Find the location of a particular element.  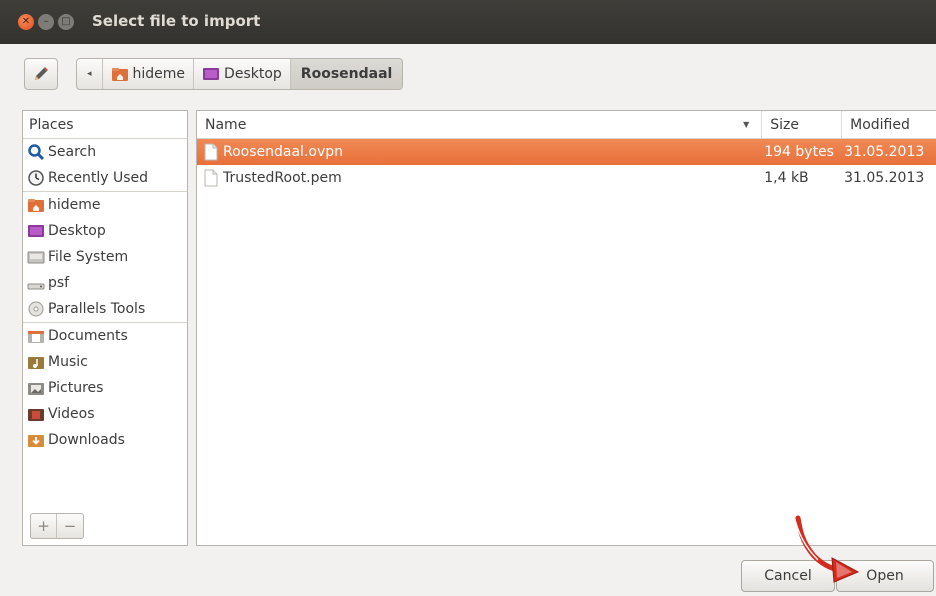

column-header-modified: Modified is located at coordinates (889, 124).